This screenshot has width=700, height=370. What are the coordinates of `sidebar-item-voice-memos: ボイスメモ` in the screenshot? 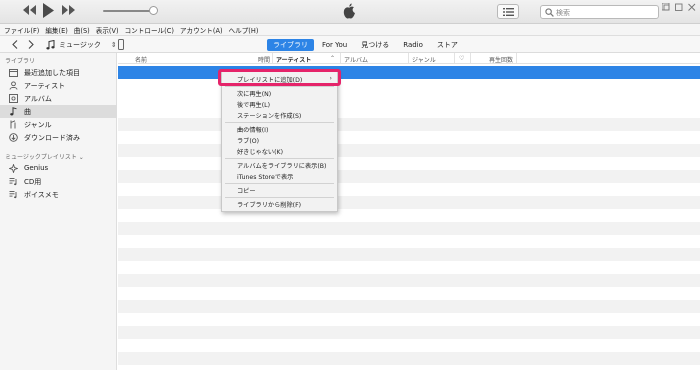 It's located at (58, 194).